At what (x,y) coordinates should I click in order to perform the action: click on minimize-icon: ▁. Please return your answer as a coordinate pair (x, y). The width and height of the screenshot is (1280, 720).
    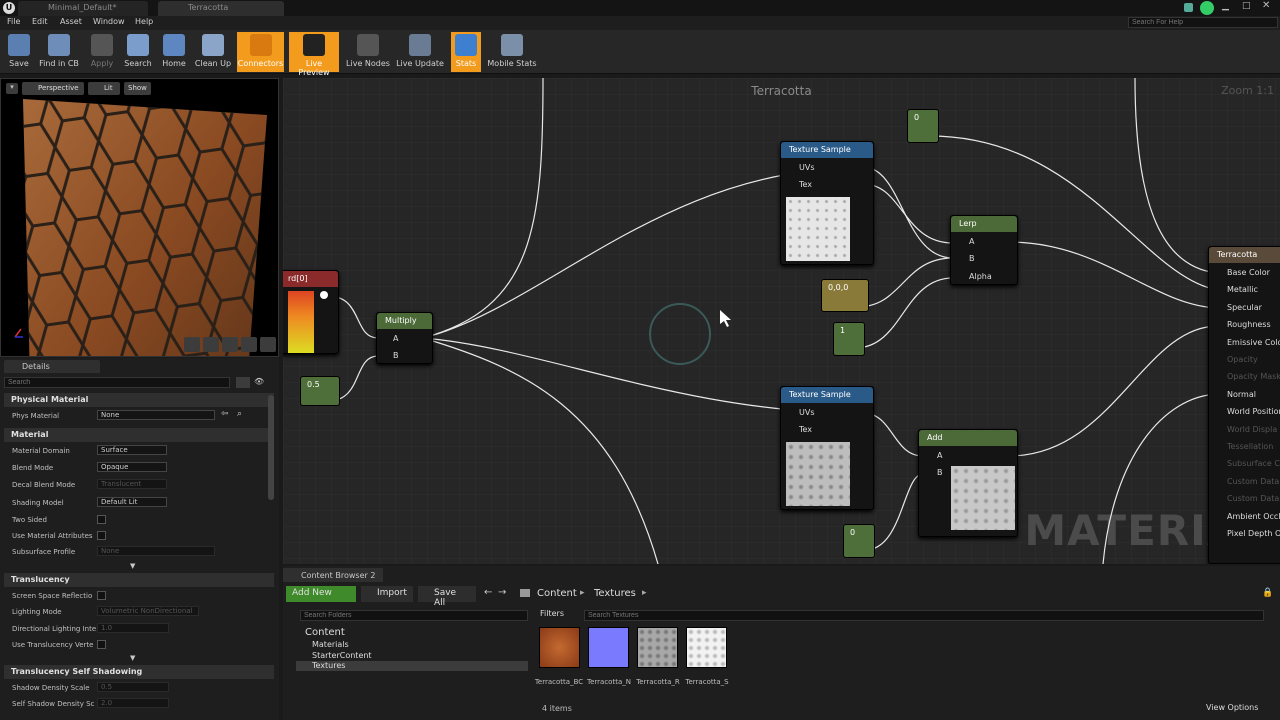
    Looking at the image, I should click on (1225, 6).